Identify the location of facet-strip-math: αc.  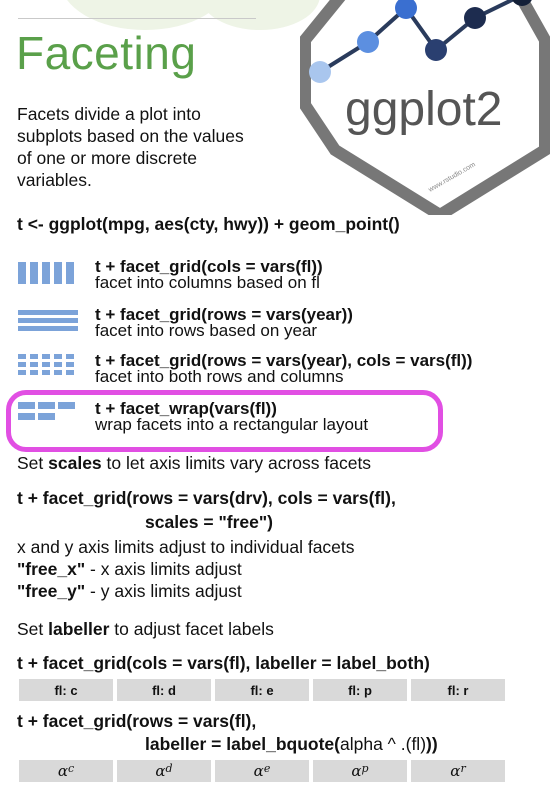
(66, 771).